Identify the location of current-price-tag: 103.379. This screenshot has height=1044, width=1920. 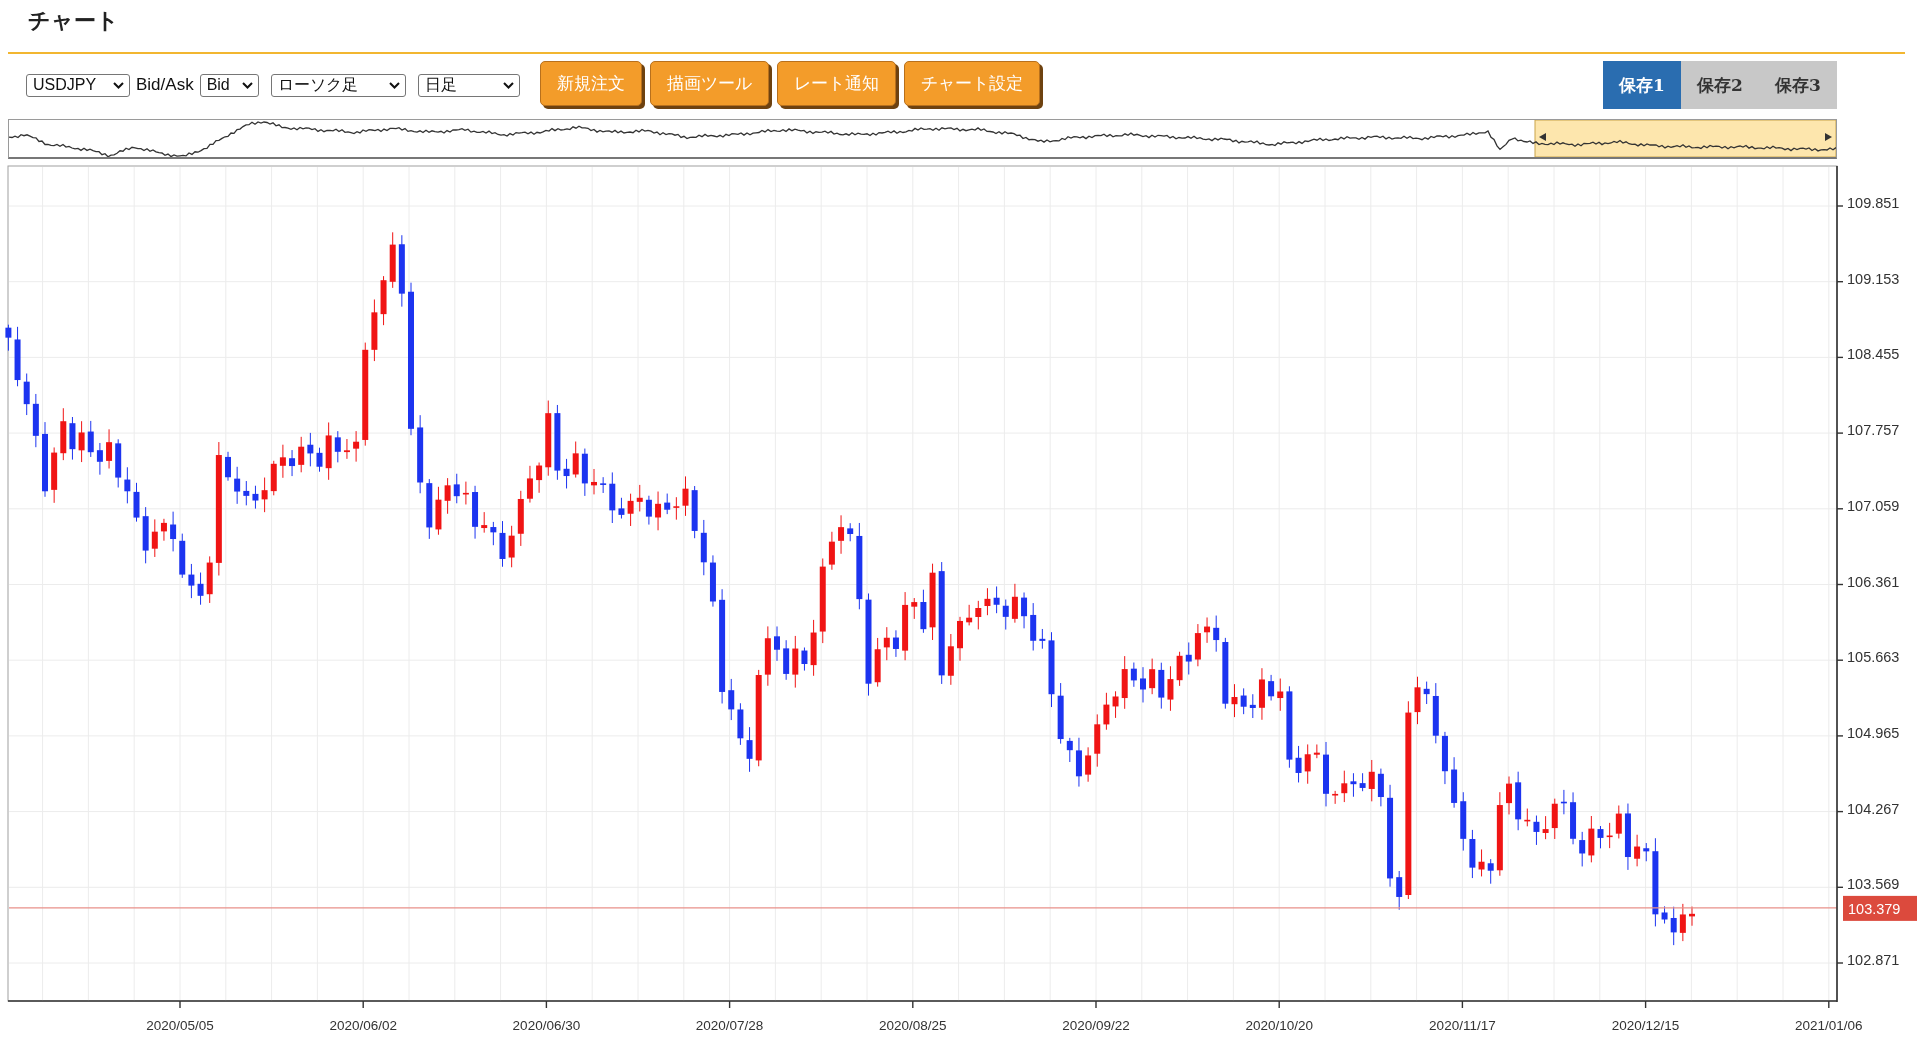
(1880, 908).